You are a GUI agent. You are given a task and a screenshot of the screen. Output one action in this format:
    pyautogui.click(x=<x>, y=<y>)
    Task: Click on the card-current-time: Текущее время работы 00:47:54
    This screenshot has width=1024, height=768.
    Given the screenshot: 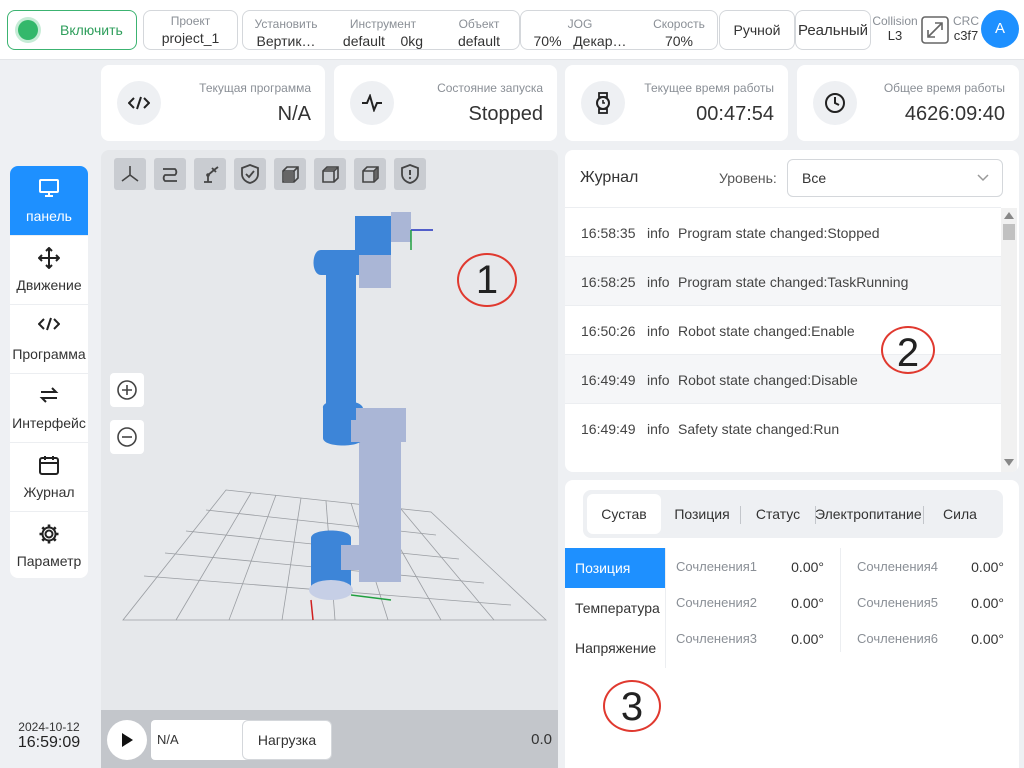 What is the action you would take?
    pyautogui.click(x=676, y=103)
    